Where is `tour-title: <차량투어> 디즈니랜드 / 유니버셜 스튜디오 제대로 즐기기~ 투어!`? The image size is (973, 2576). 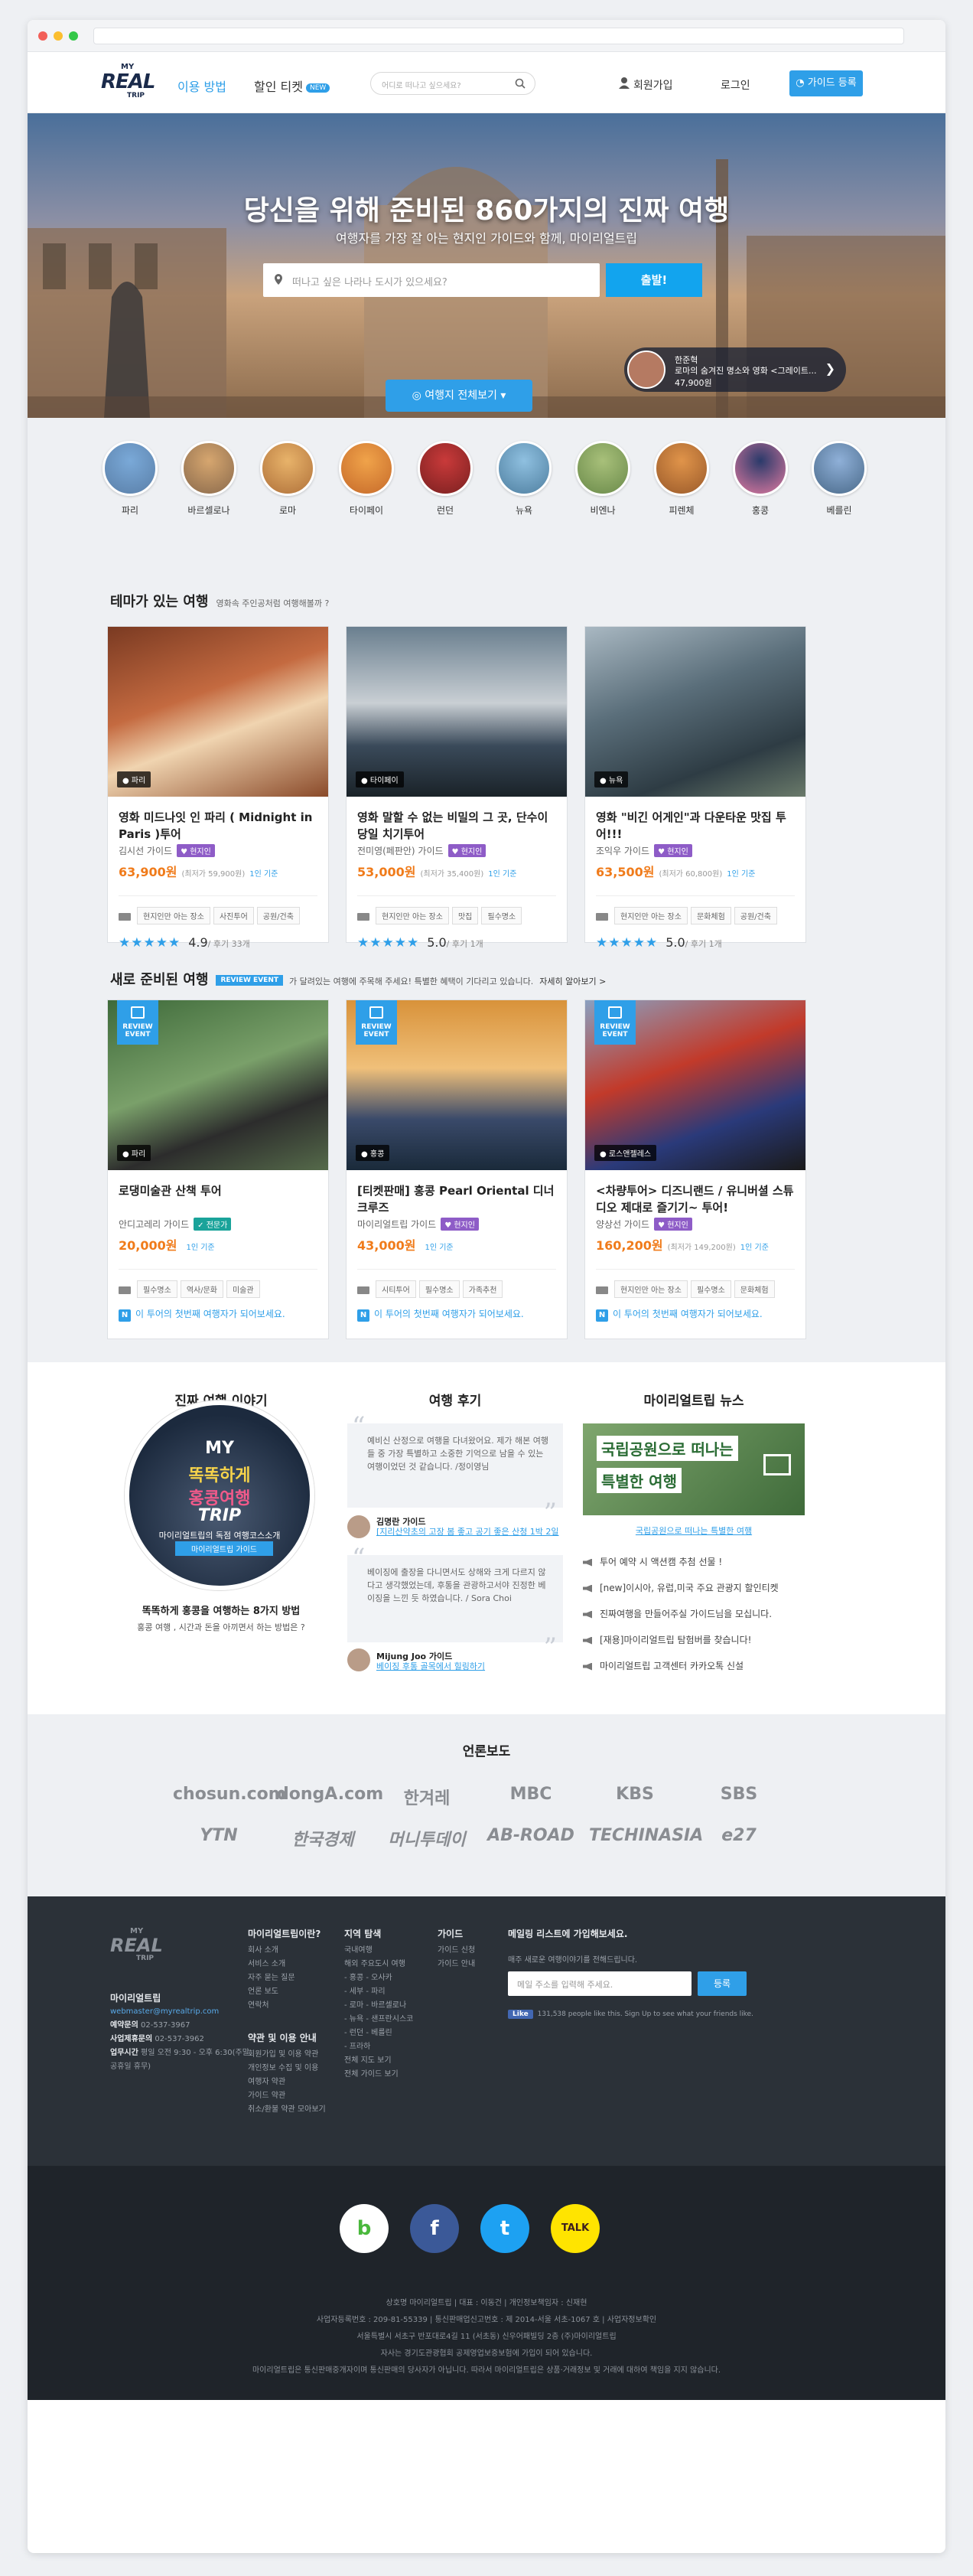 tour-title: <차량투어> 디즈니랜드 / 유니버셜 스튜디오 제대로 즐기기~ 투어! is located at coordinates (695, 1194).